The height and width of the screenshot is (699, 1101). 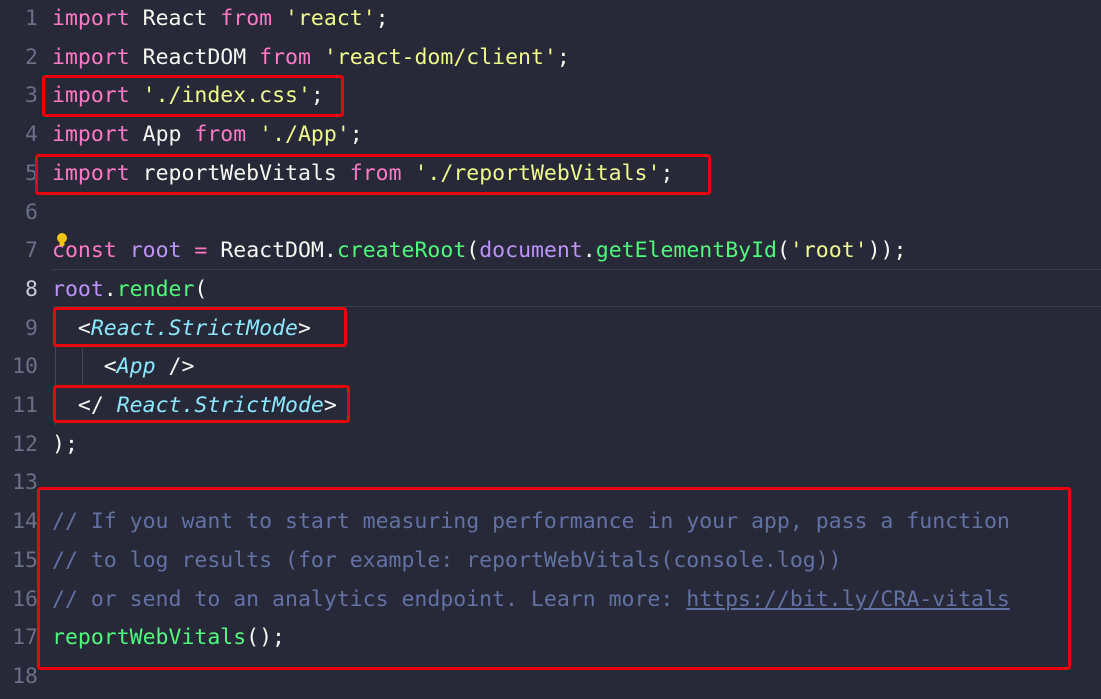 I want to click on function-token: render, so click(x=155, y=289).